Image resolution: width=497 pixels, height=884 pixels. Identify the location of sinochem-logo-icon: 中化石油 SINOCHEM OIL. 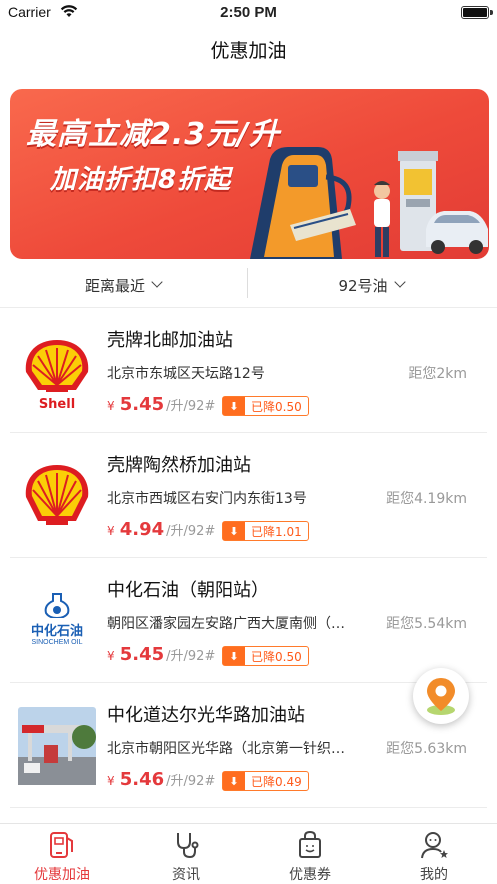
(57, 621).